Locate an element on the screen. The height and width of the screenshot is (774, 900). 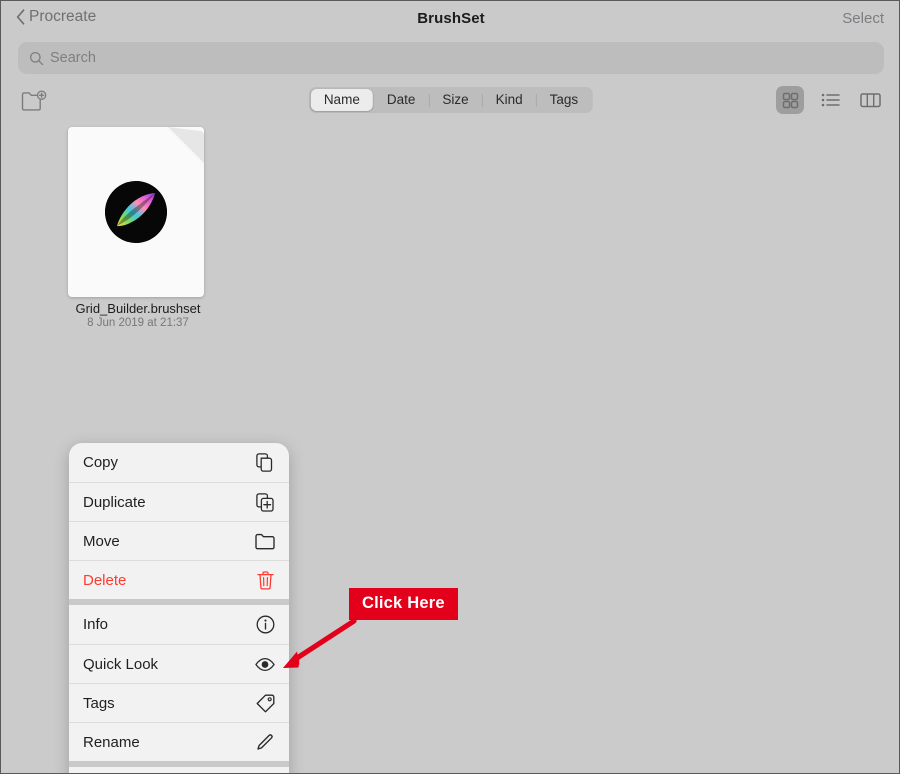
page-title: BrushSet is located at coordinates (451, 18).